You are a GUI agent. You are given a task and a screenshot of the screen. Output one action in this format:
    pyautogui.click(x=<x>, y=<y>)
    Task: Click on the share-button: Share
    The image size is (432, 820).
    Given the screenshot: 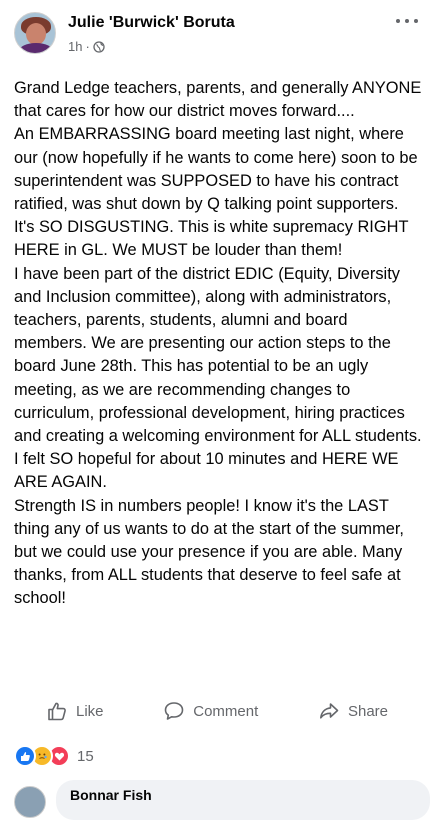 What is the action you would take?
    pyautogui.click(x=353, y=711)
    